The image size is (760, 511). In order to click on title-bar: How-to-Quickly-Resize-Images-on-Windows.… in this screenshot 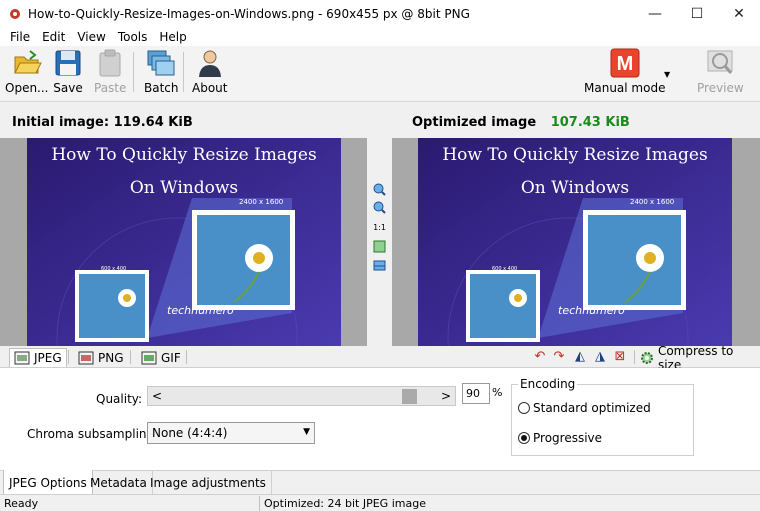, I will do `click(380, 14)`.